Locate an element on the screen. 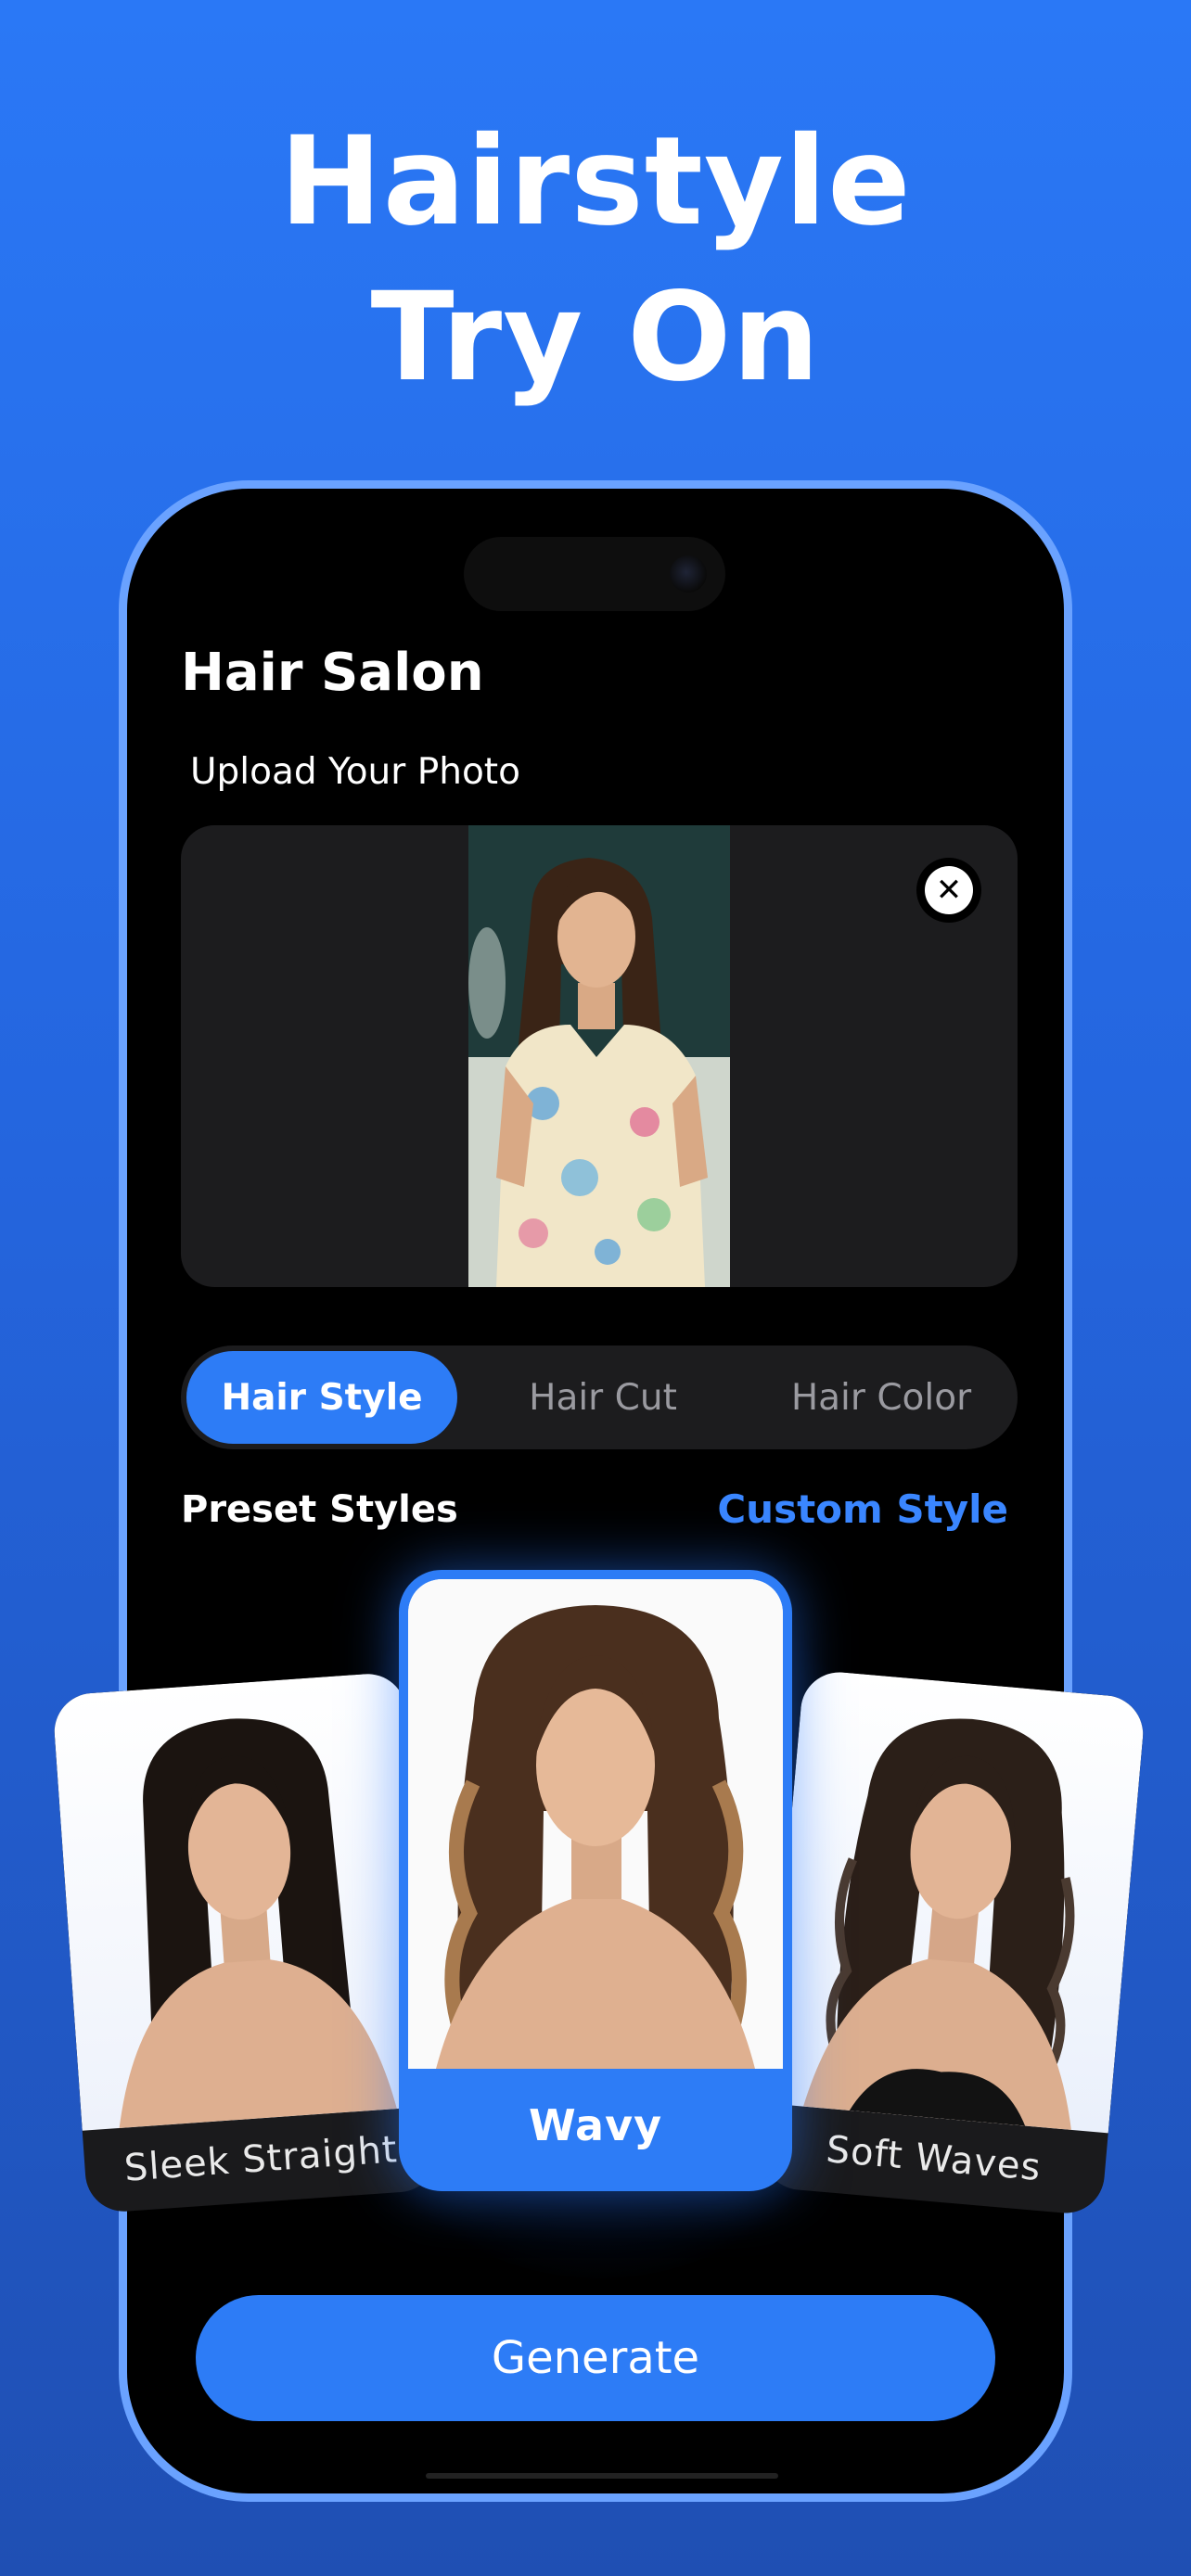 Image resolution: width=1191 pixels, height=2576 pixels. preset-card-soft-waves: Soft Waves is located at coordinates (952, 1942).